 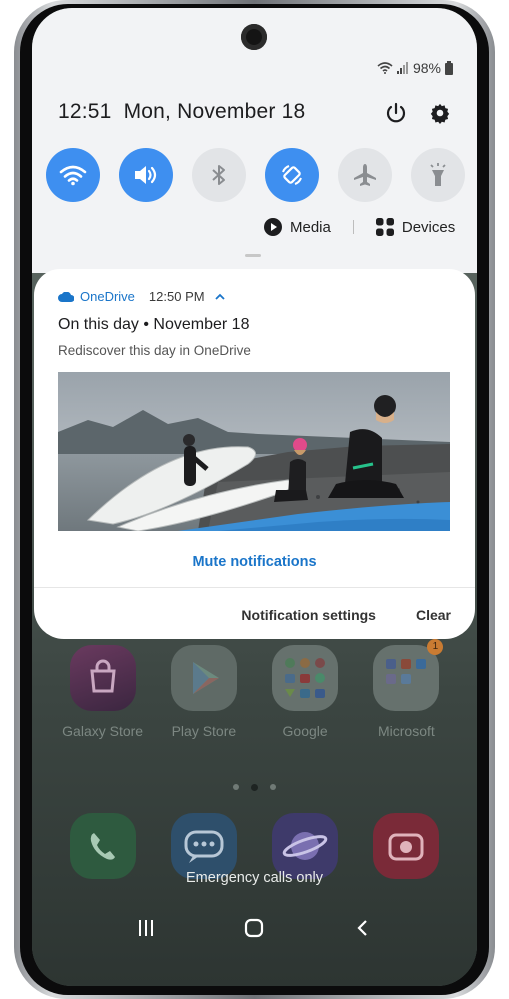 I want to click on notification-badge: 1, so click(x=435, y=647).